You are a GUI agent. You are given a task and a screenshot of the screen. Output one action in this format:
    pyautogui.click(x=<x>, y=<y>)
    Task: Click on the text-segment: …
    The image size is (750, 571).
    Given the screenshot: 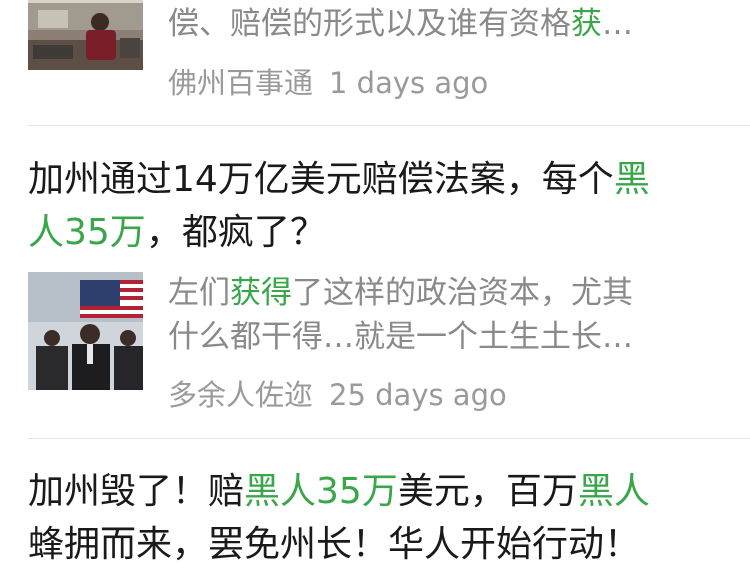 What is the action you would take?
    pyautogui.click(x=617, y=24)
    